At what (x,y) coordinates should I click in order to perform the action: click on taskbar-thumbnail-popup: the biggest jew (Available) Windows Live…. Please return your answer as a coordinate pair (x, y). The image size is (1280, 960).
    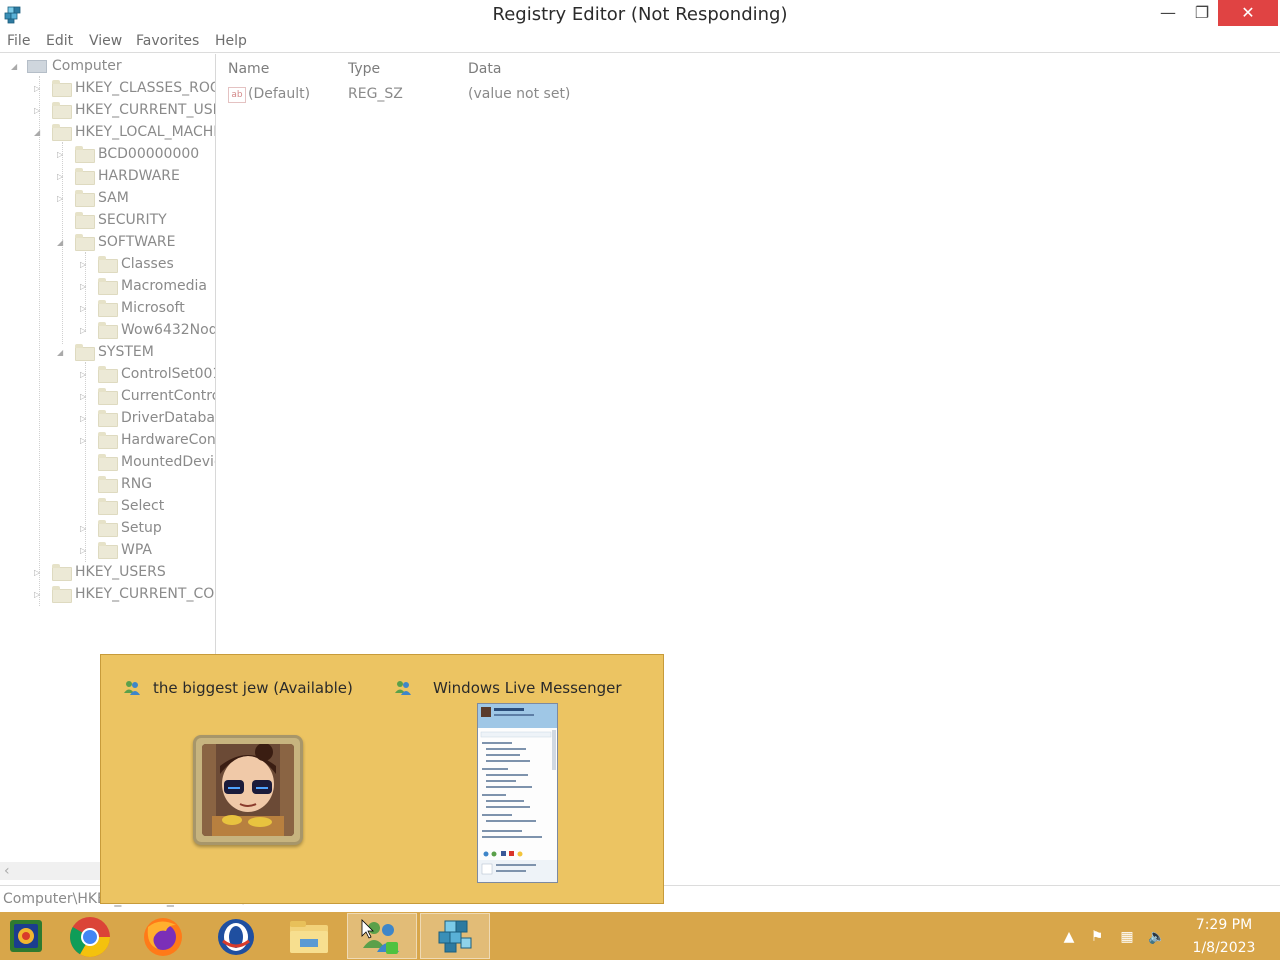
    Looking at the image, I should click on (382, 779).